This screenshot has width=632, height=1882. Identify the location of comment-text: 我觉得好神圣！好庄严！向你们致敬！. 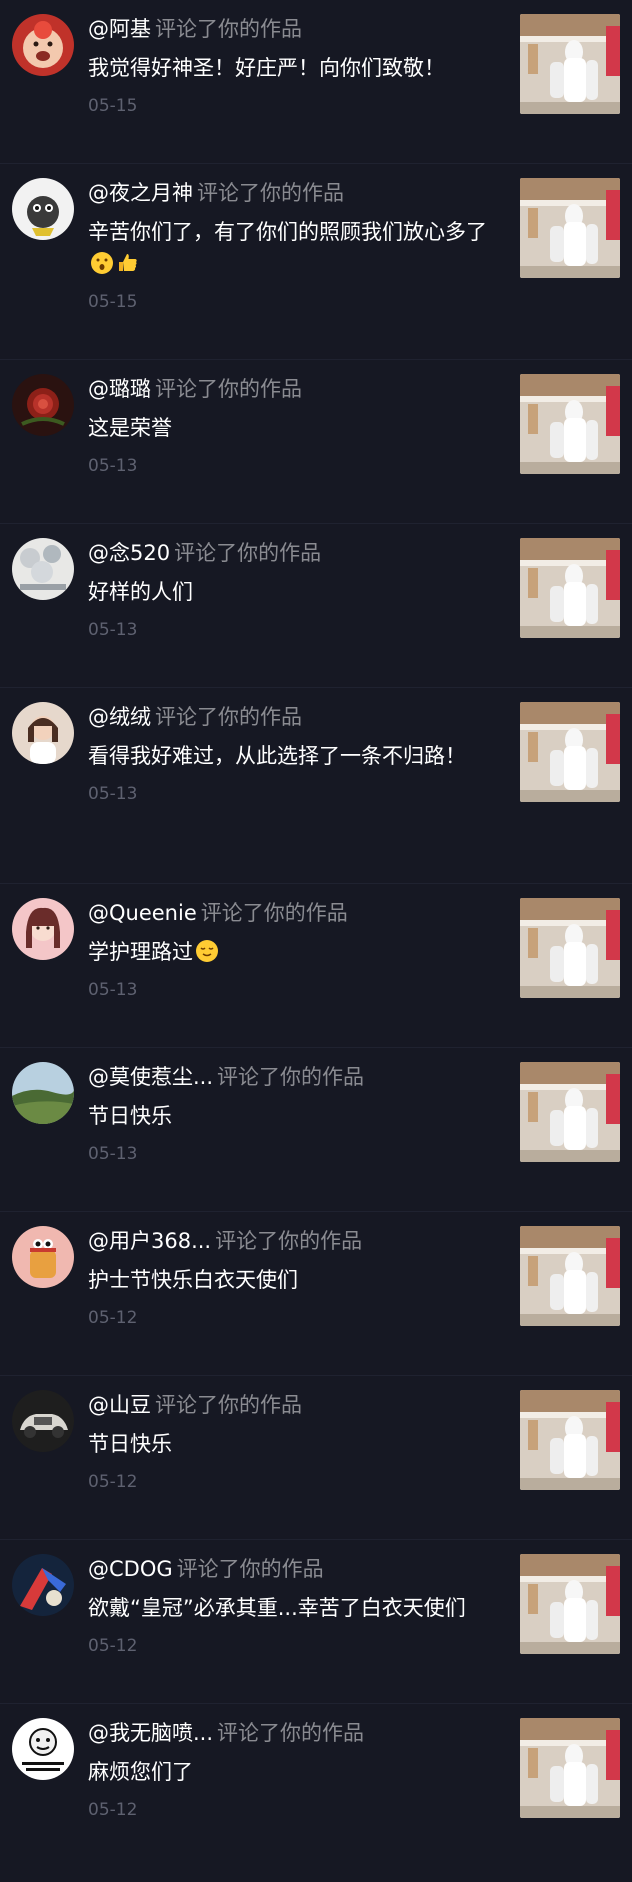
(266, 68).